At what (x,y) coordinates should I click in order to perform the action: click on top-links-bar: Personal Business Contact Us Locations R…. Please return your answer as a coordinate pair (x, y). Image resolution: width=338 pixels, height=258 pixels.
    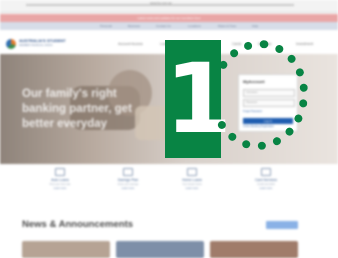
    Looking at the image, I should click on (169, 26).